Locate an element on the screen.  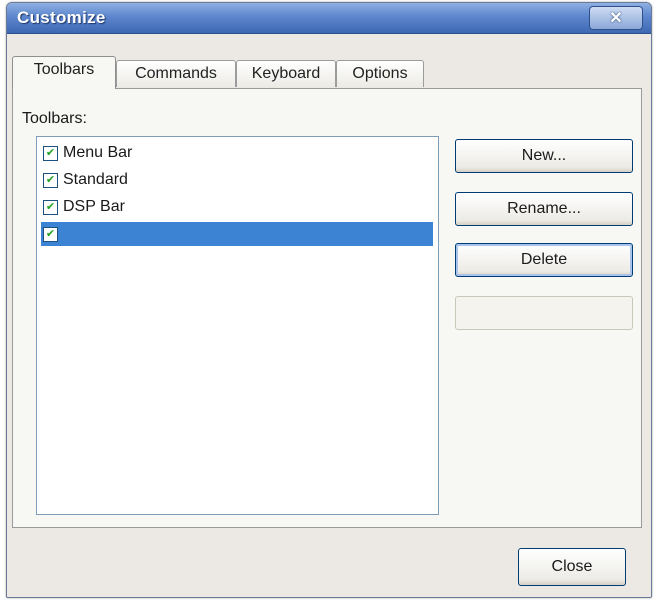
tab-commands: Commands is located at coordinates (176, 73).